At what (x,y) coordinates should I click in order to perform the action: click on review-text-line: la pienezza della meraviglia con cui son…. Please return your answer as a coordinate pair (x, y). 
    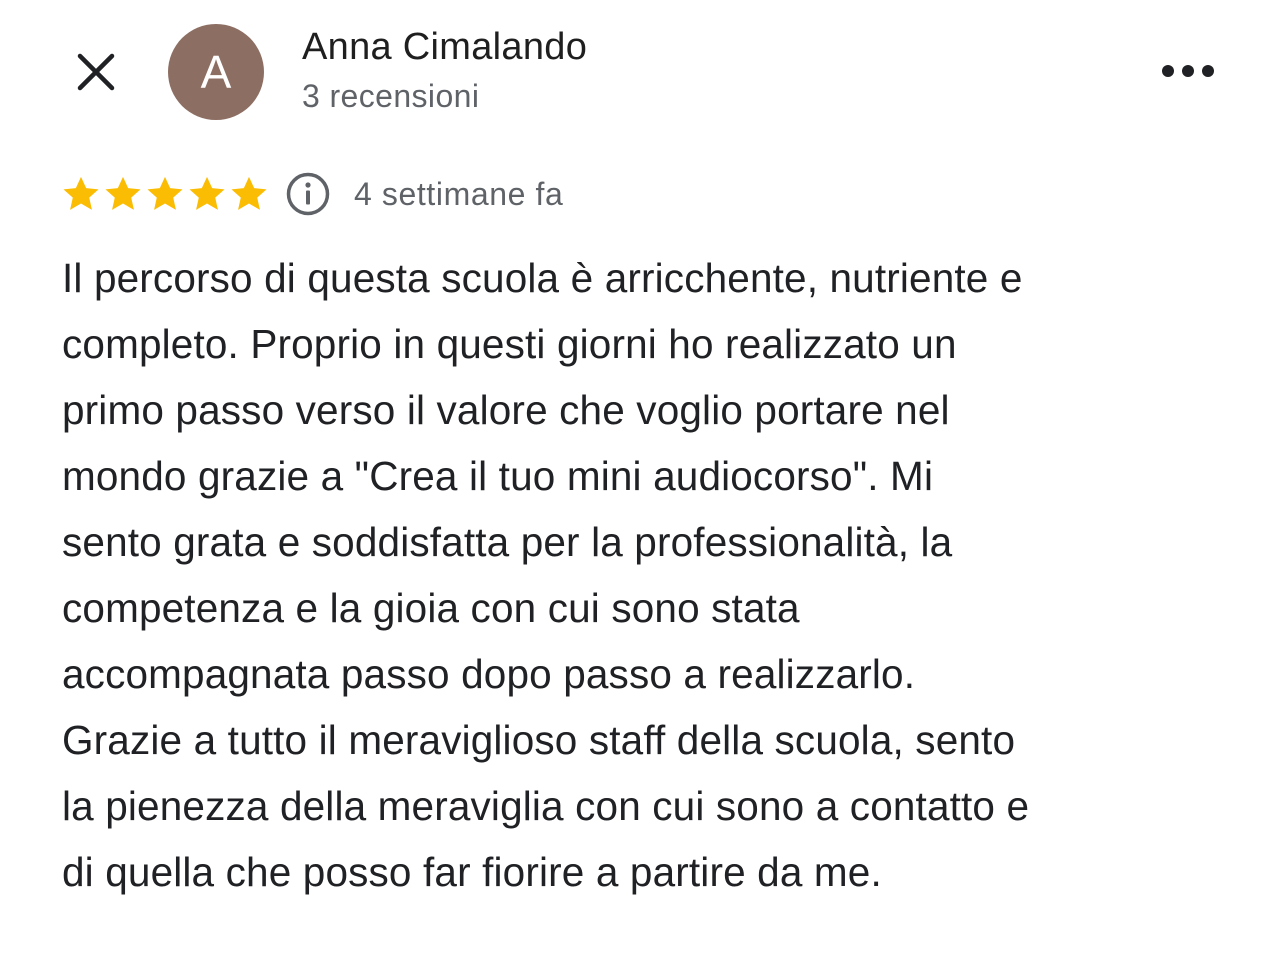
    Looking at the image, I should click on (546, 806).